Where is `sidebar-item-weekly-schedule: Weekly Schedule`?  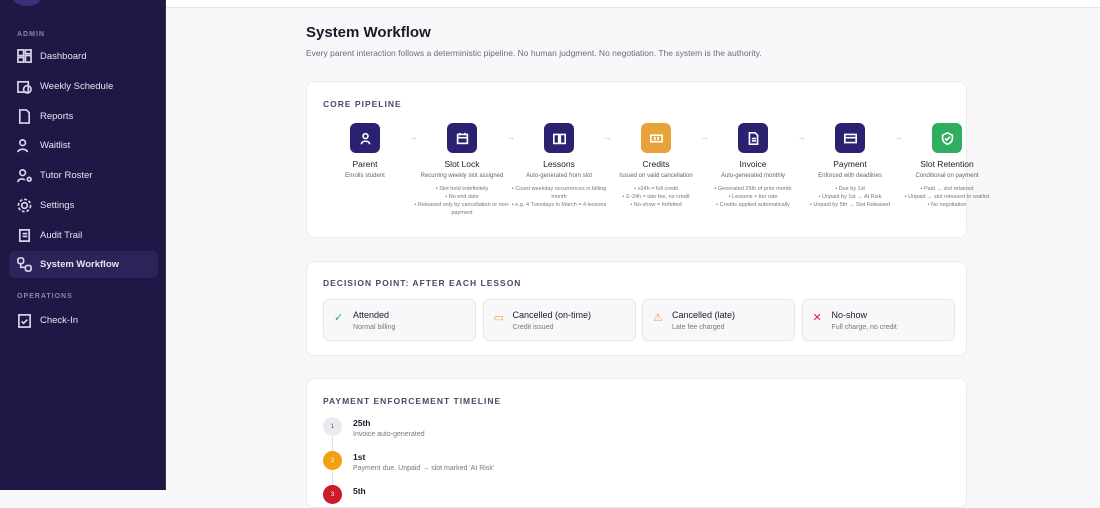
sidebar-item-weekly-schedule: Weekly Schedule is located at coordinates (83, 86).